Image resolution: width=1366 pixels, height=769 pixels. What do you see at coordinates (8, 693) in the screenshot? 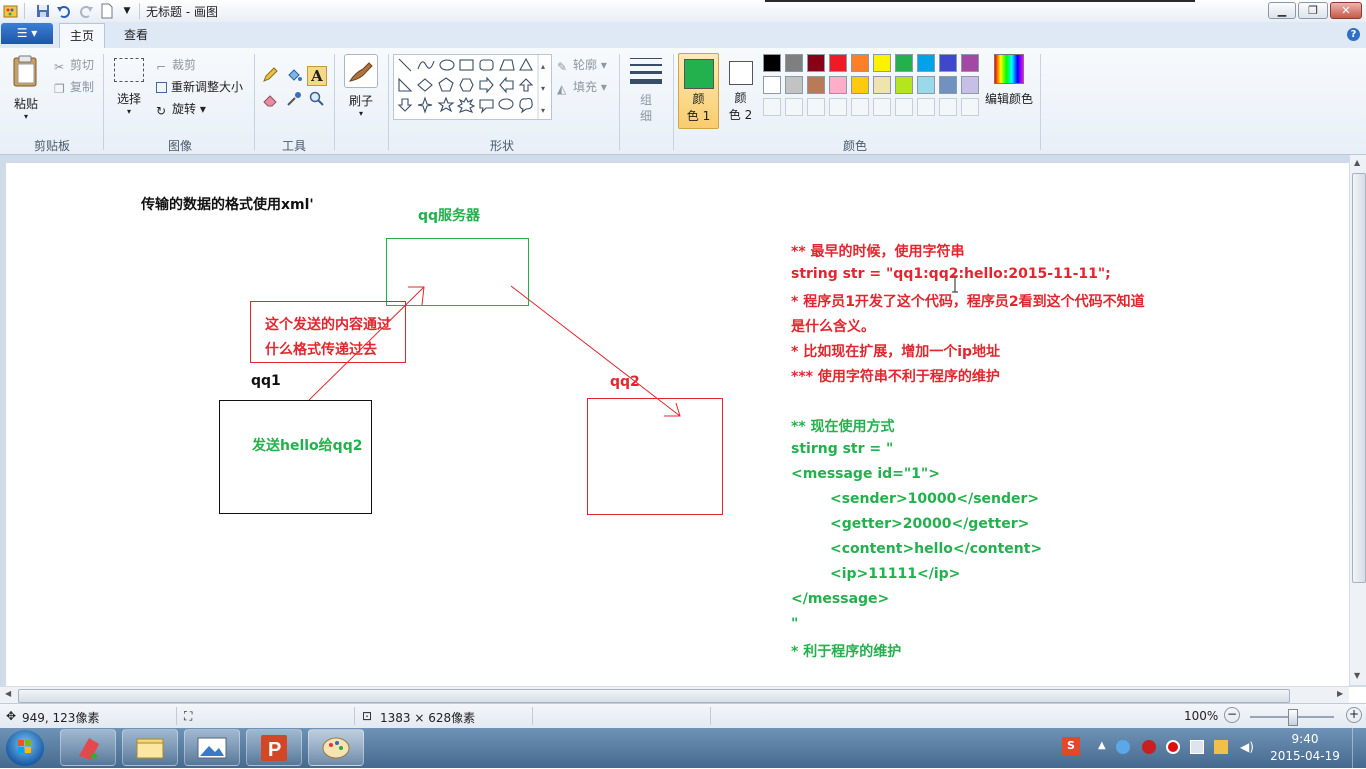
I see `scroll-left-icon: ◀` at bounding box center [8, 693].